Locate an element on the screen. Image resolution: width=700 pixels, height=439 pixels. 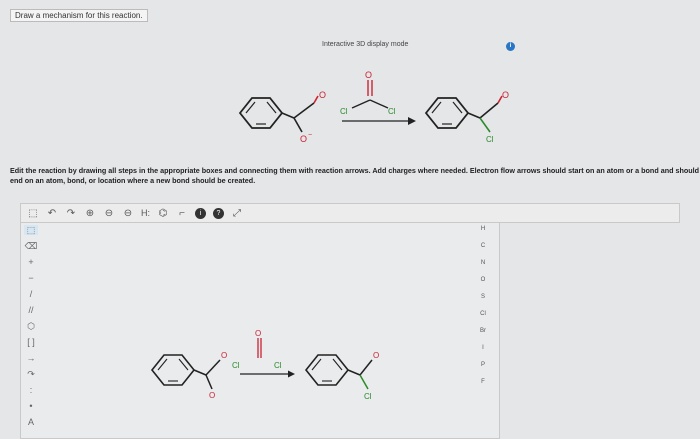
ring-icon: ⬡ is located at coordinates (31, 326).